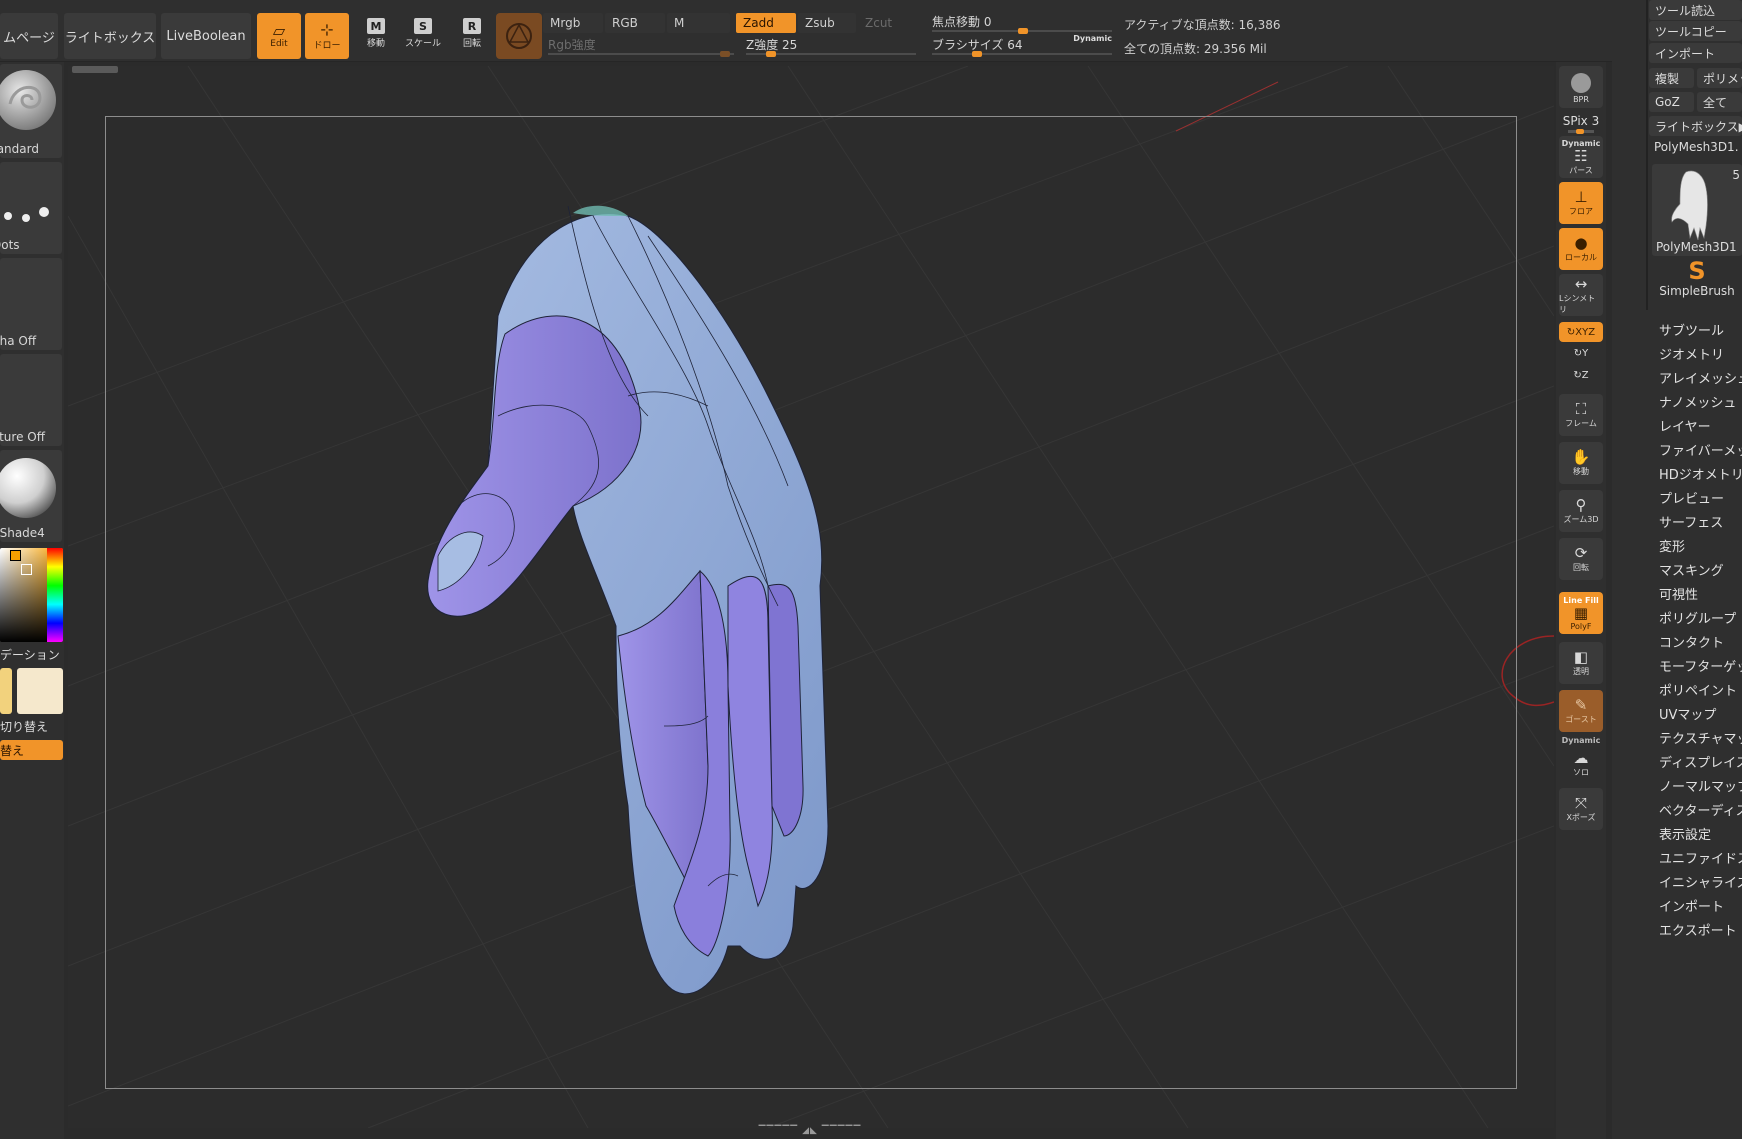  What do you see at coordinates (31, 111) in the screenshot?
I see `brush-thumbnail: tandard` at bounding box center [31, 111].